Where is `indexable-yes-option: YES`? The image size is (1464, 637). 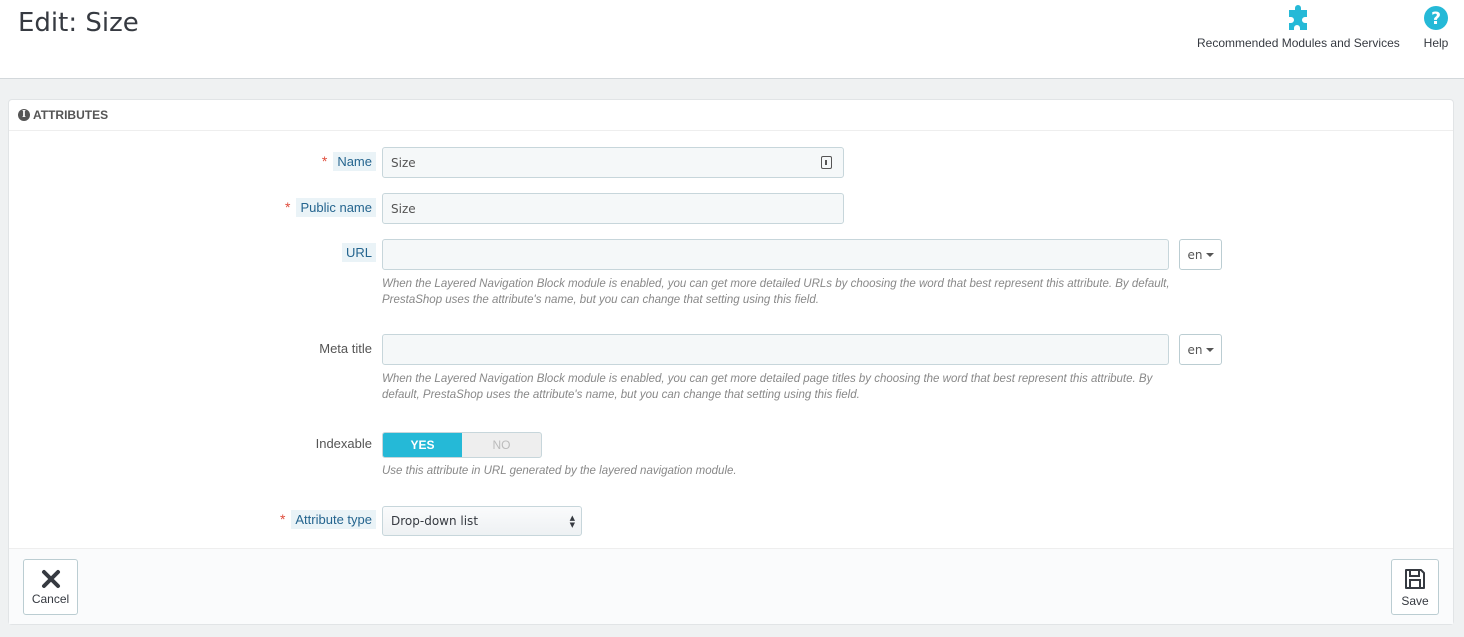
indexable-yes-option: YES is located at coordinates (422, 445).